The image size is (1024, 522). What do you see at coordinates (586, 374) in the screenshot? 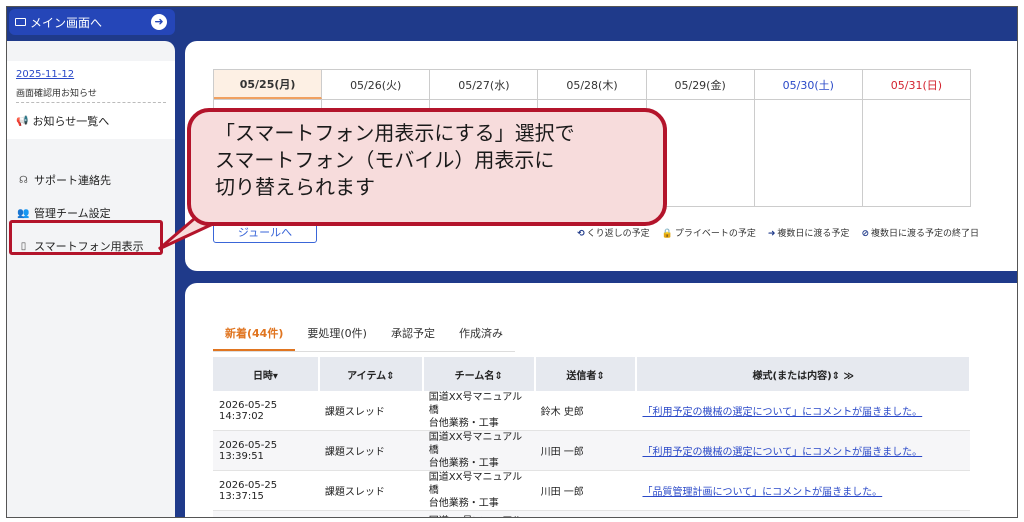
I see `column-header: 送信者⇕` at bounding box center [586, 374].